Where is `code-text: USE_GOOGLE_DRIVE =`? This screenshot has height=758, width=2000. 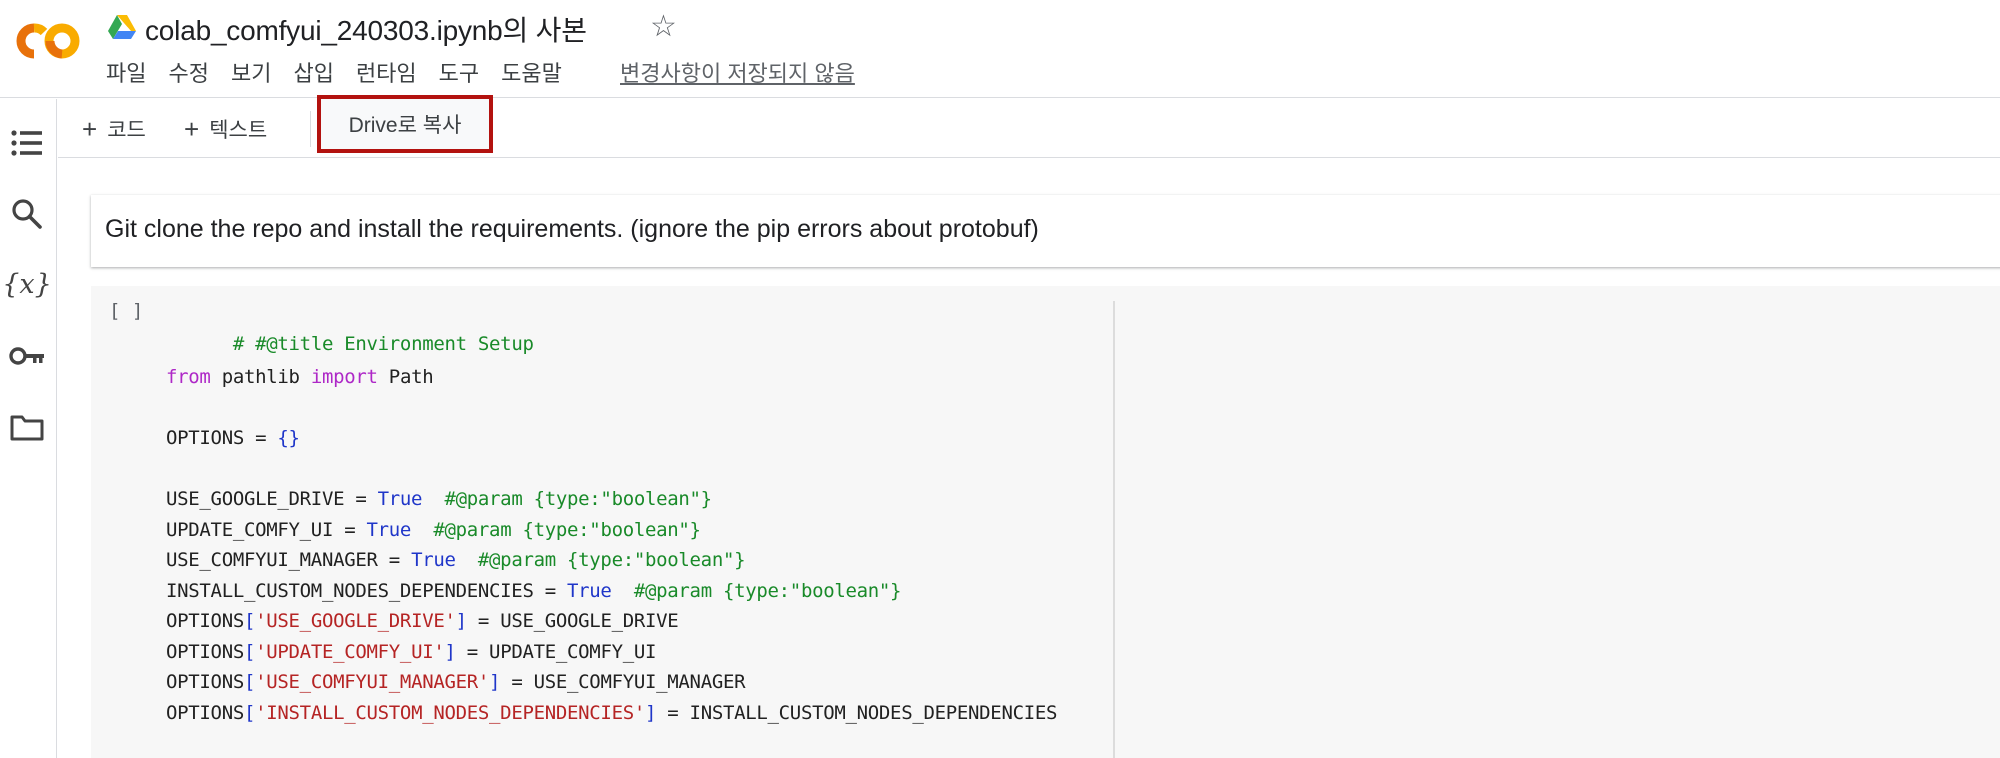 code-text: USE_GOOGLE_DRIVE = is located at coordinates (272, 499).